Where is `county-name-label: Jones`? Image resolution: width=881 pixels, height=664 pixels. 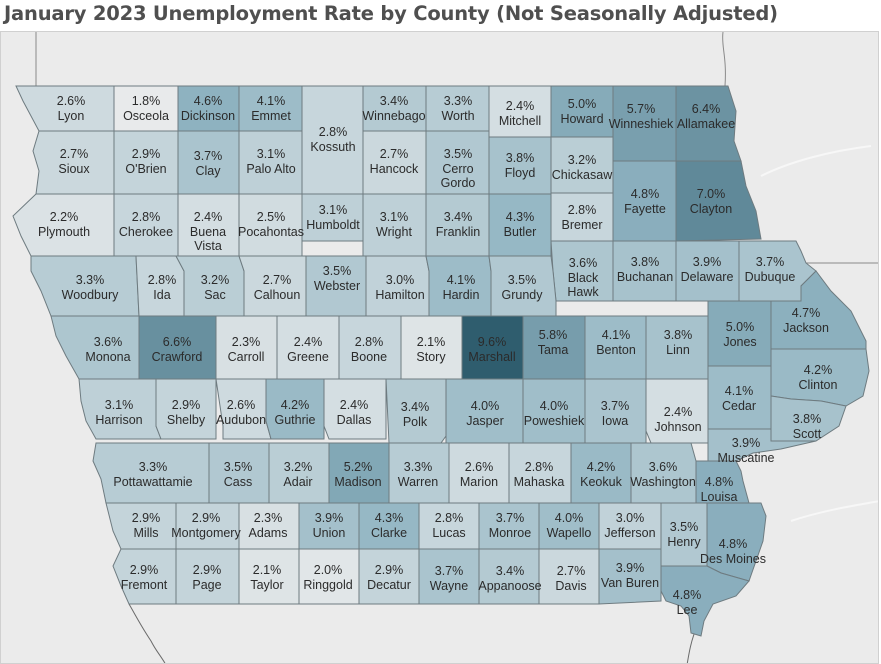 county-name-label: Jones is located at coordinates (739, 342).